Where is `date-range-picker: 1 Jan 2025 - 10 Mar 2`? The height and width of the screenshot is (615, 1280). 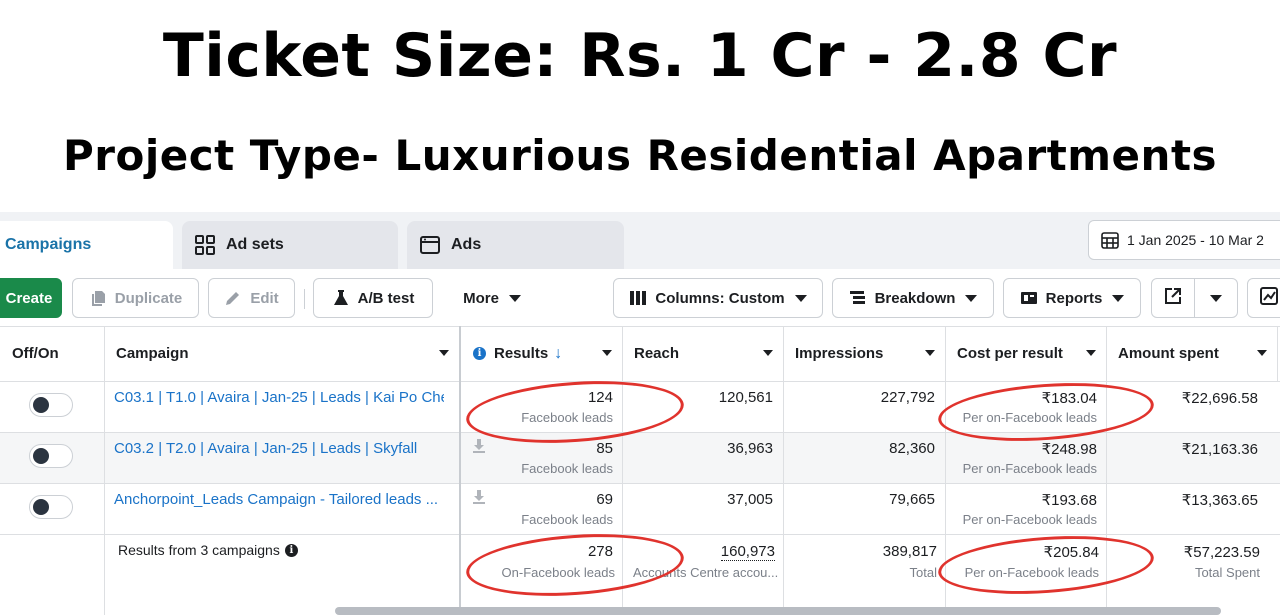 date-range-picker: 1 Jan 2025 - 10 Mar 2 is located at coordinates (1184, 240).